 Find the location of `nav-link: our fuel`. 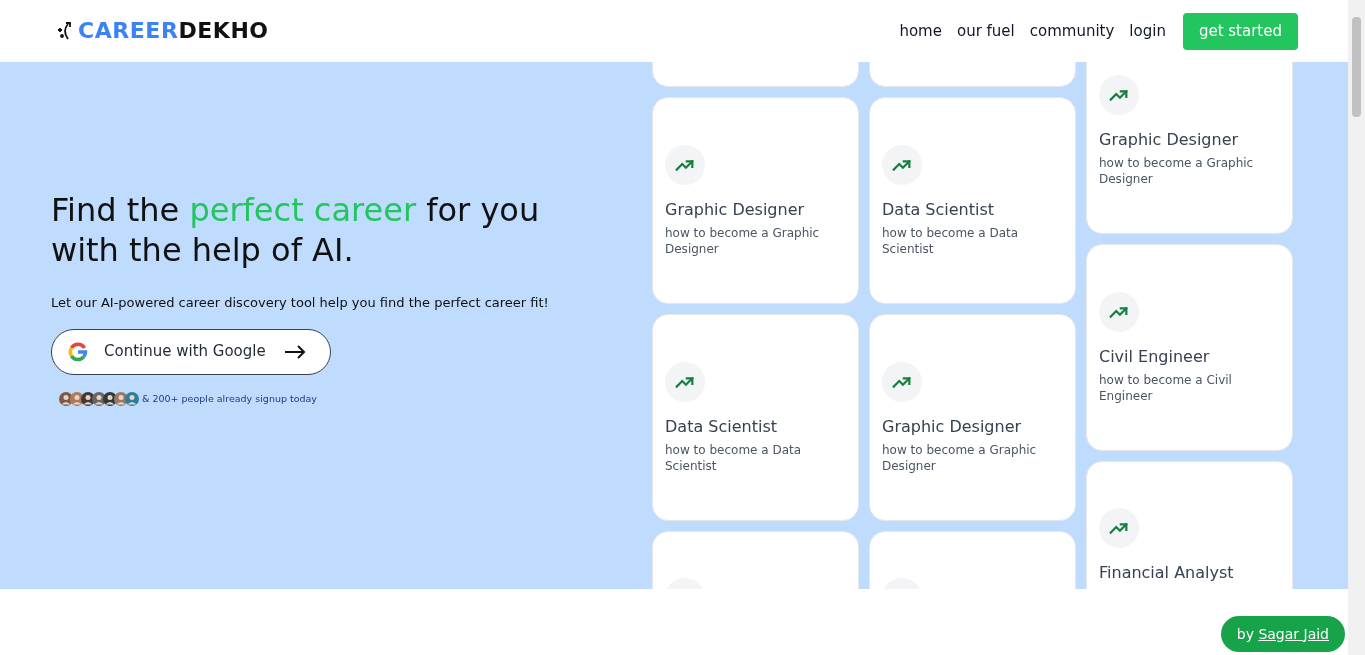

nav-link: our fuel is located at coordinates (985, 31).